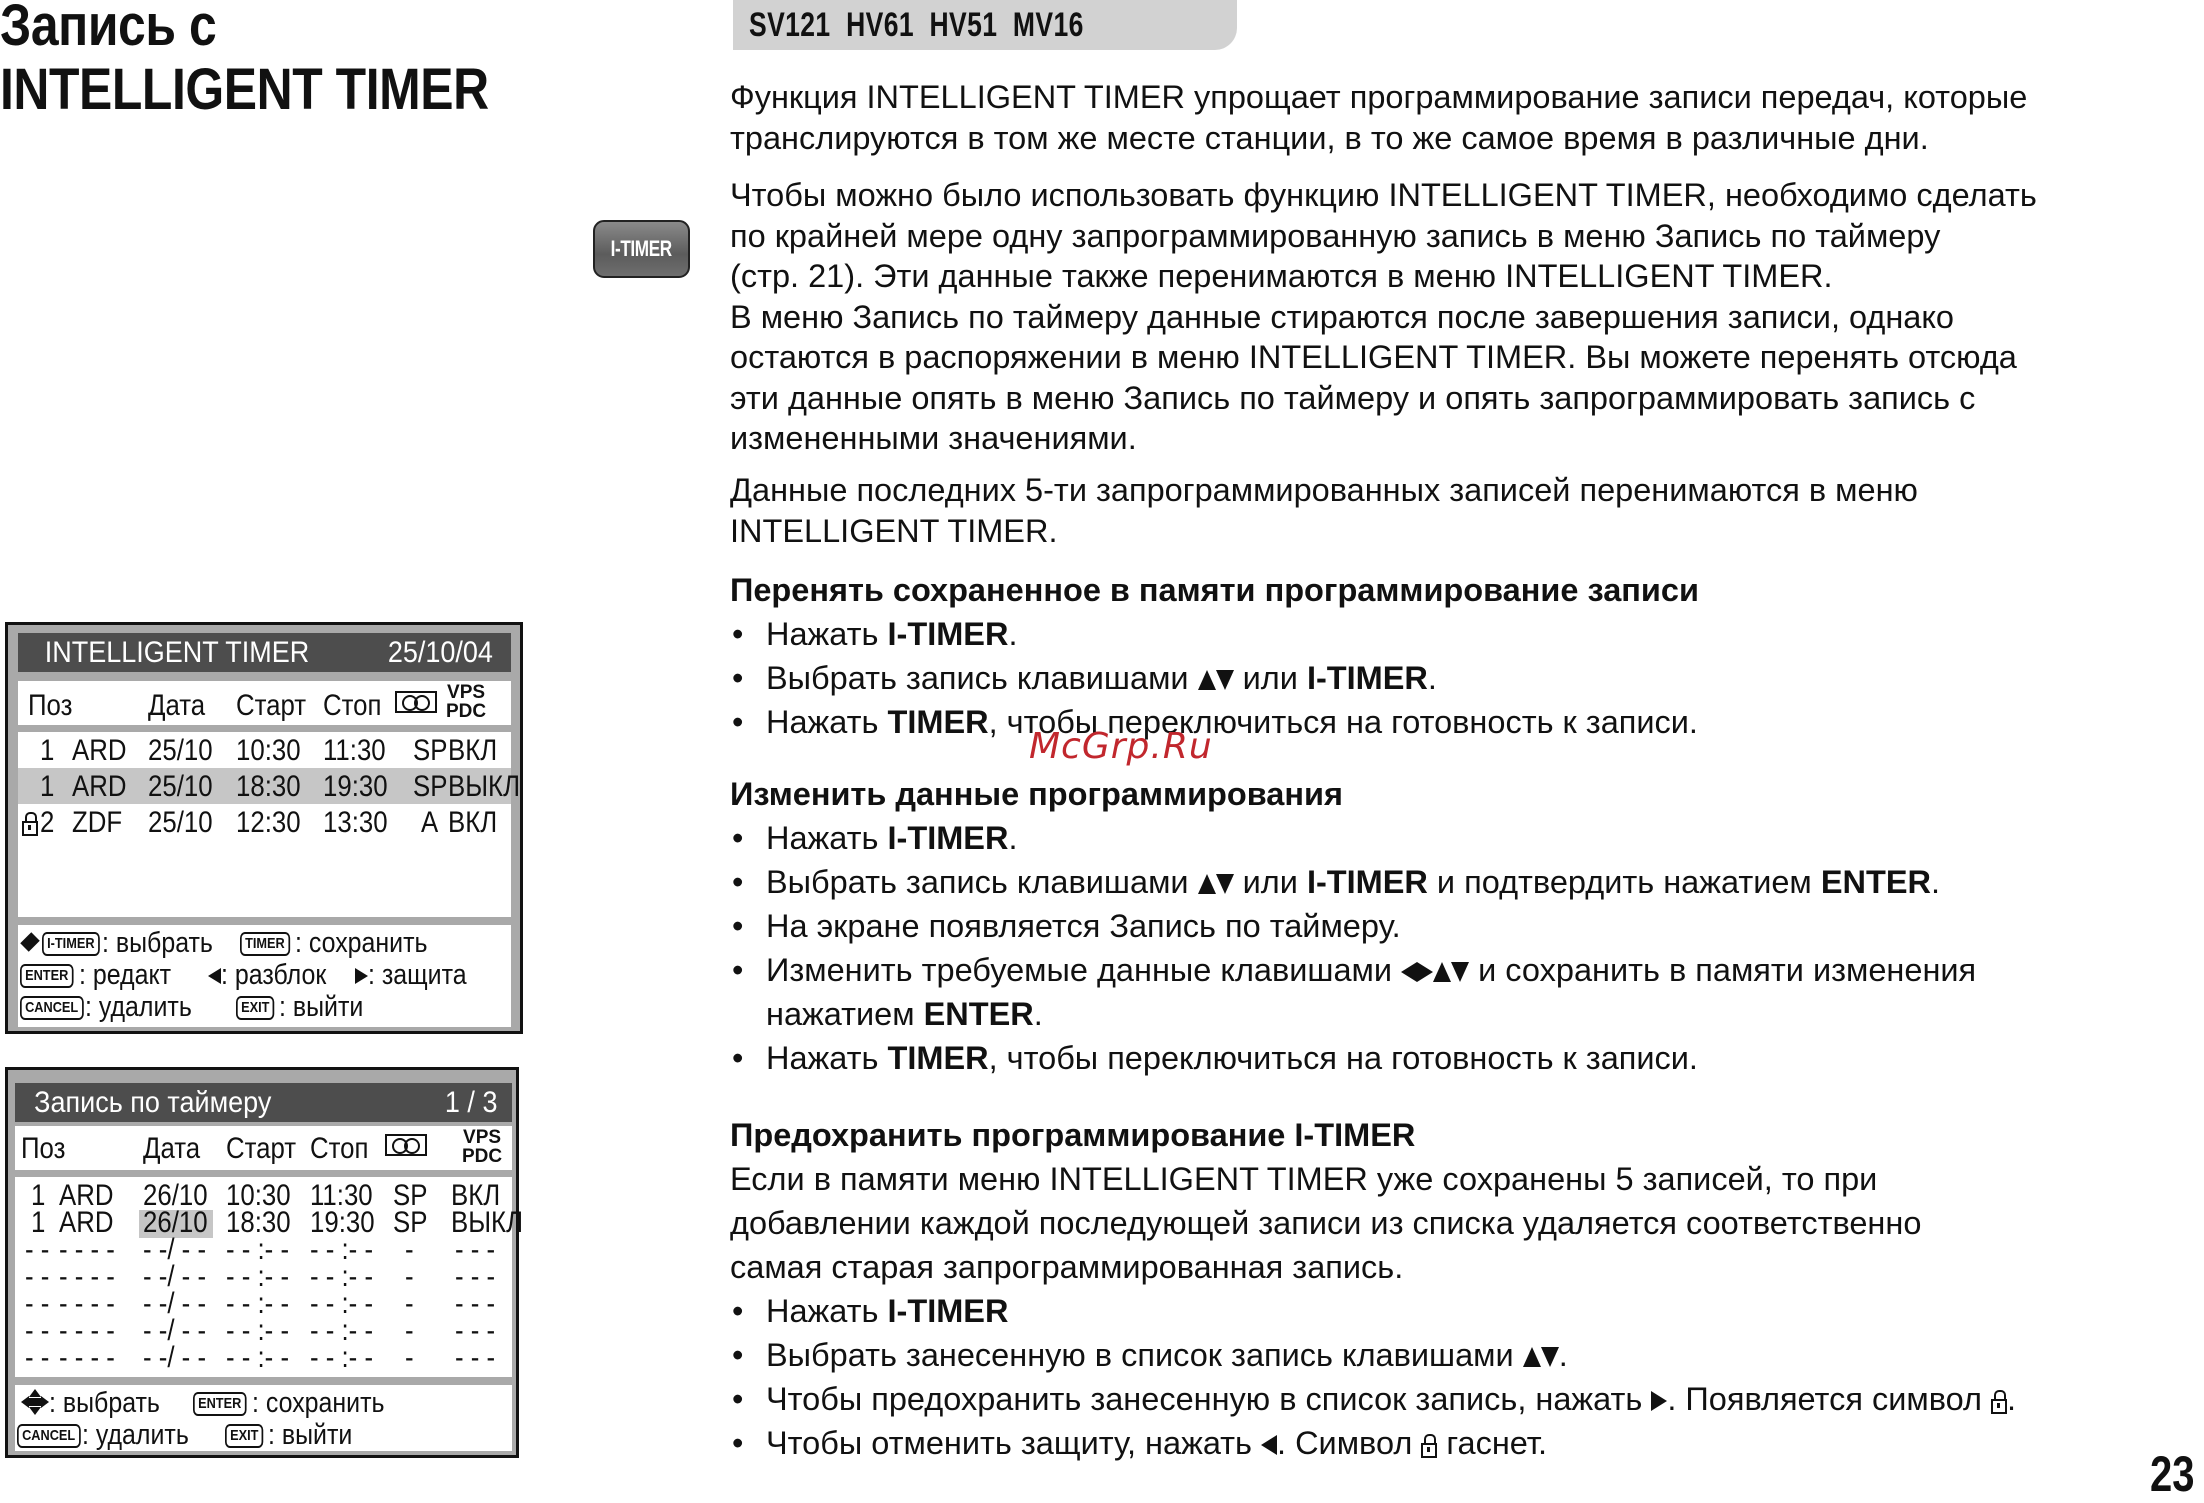 Image resolution: width=2204 pixels, height=1503 pixels. Describe the element at coordinates (153, 1102) in the screenshot. I see `osd-title: Запись по таймеру` at that location.